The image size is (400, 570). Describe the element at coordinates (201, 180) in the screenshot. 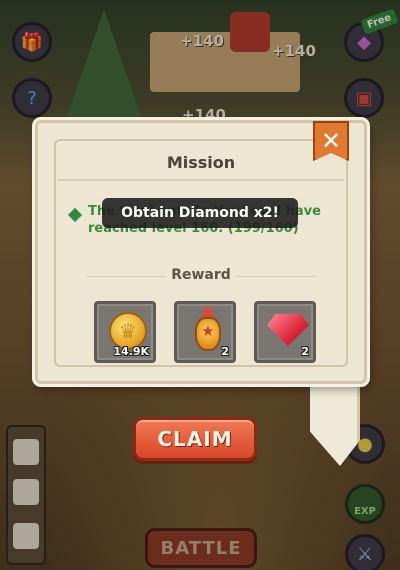

I see `title-divider` at that location.